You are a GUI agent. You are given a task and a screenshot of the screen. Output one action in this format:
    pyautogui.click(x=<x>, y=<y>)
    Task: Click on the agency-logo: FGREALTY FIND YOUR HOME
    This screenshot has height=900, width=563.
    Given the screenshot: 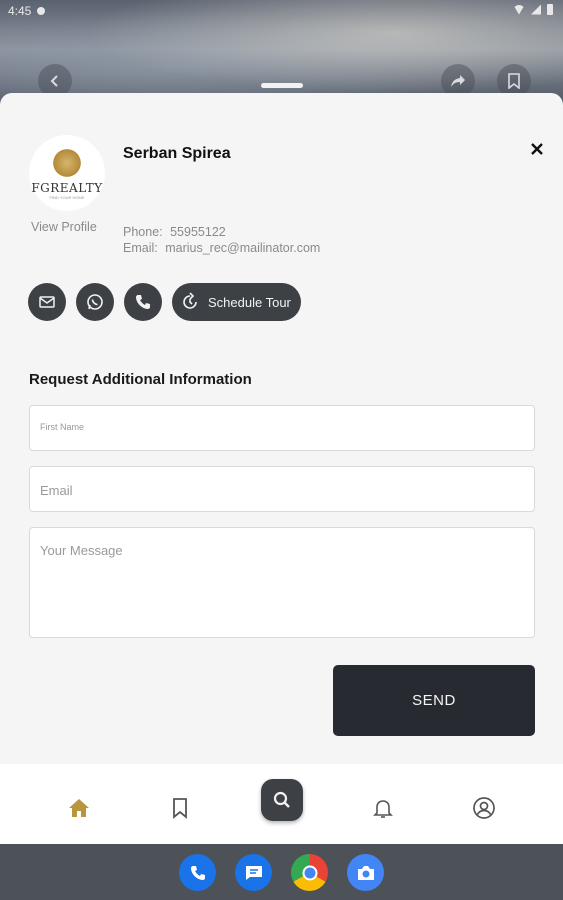 What is the action you would take?
    pyautogui.click(x=67, y=173)
    